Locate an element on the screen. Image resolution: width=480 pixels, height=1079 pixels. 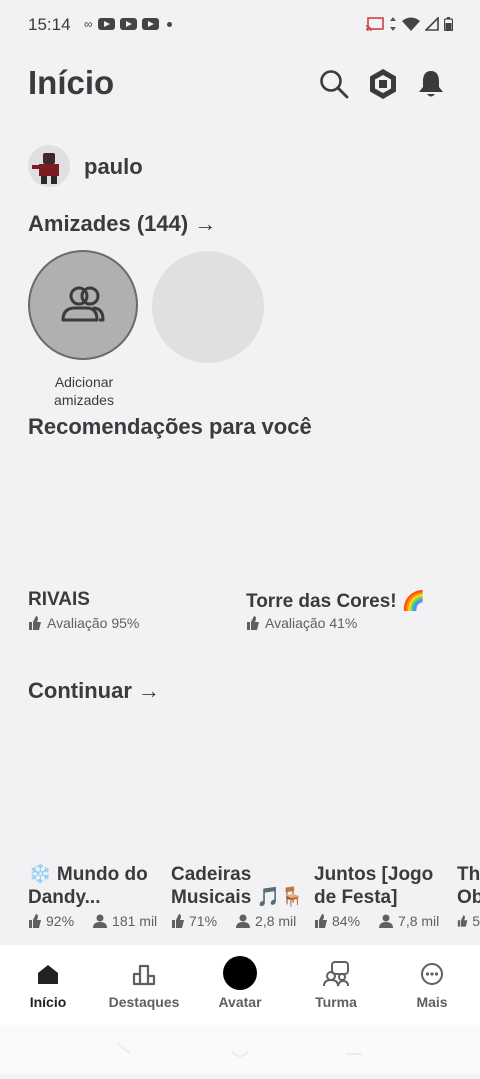
avatar-icon is located at coordinates (240, 973).